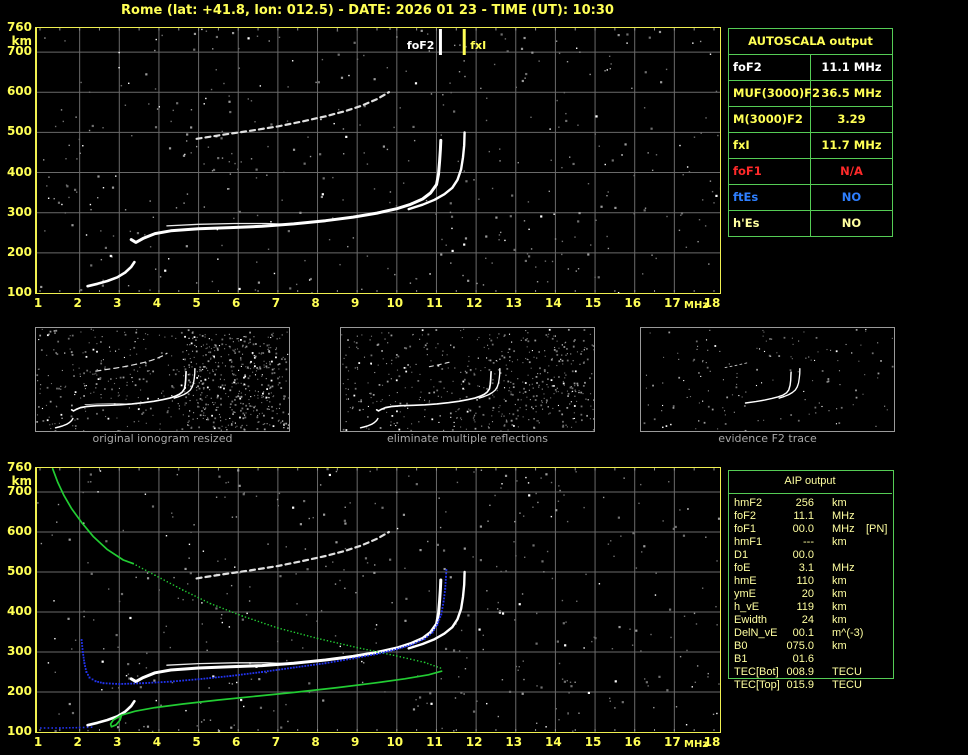 This screenshot has width=968, height=755. What do you see at coordinates (810, 223) in the screenshot?
I see `table-row-hes: h'Es NO` at bounding box center [810, 223].